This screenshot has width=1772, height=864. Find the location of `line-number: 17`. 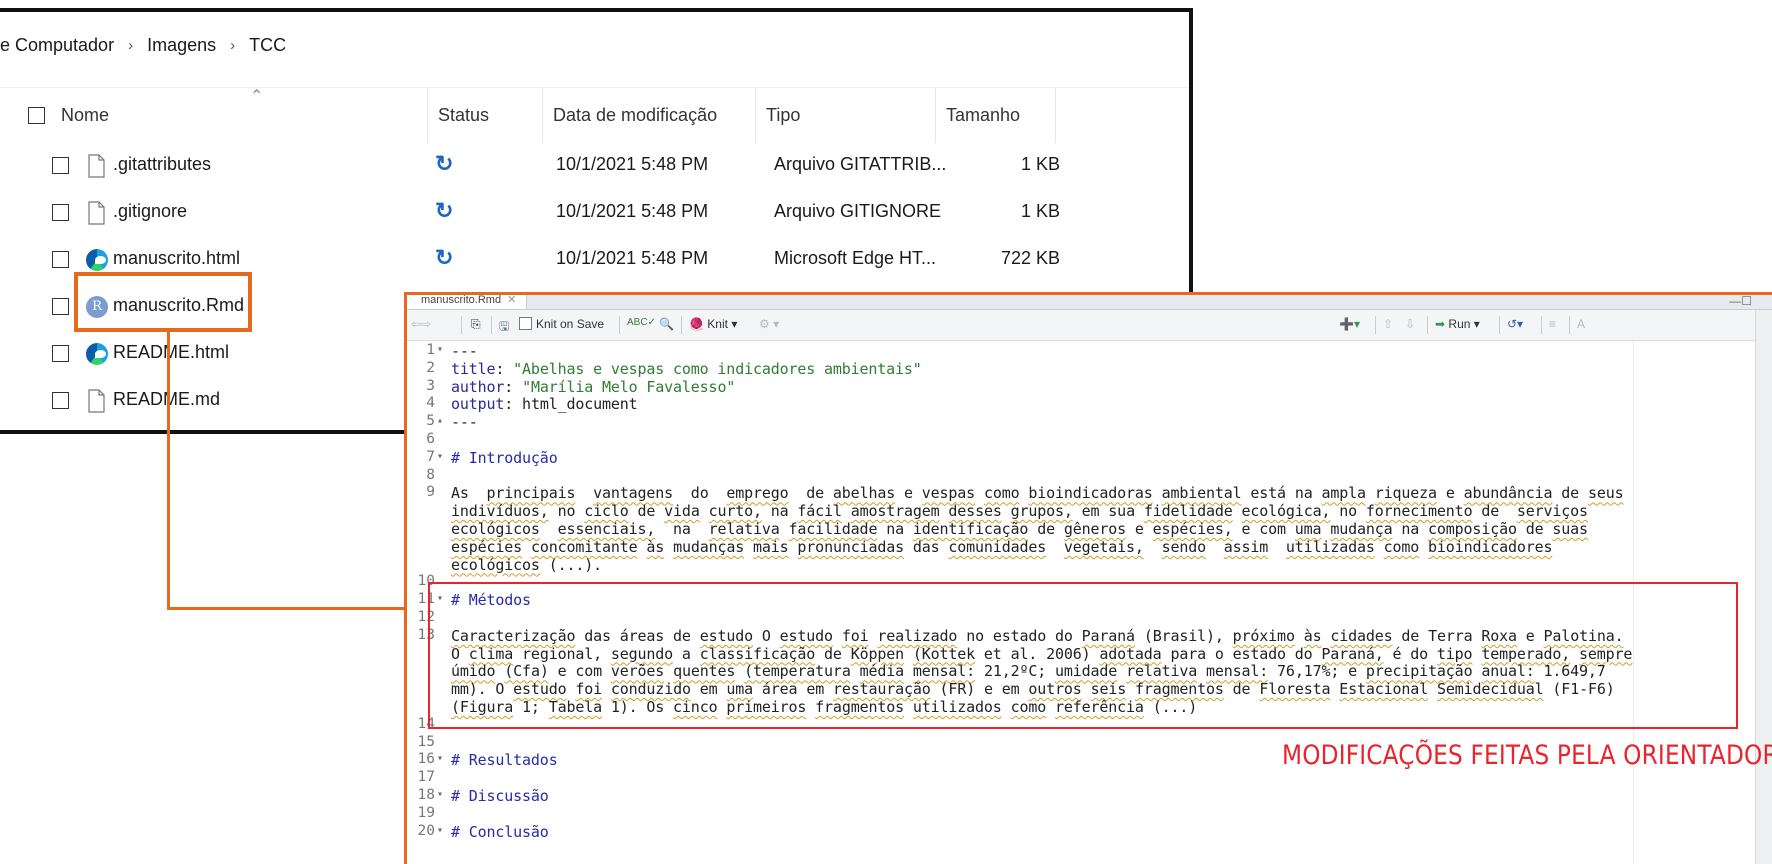

line-number: 17 is located at coordinates (426, 777).